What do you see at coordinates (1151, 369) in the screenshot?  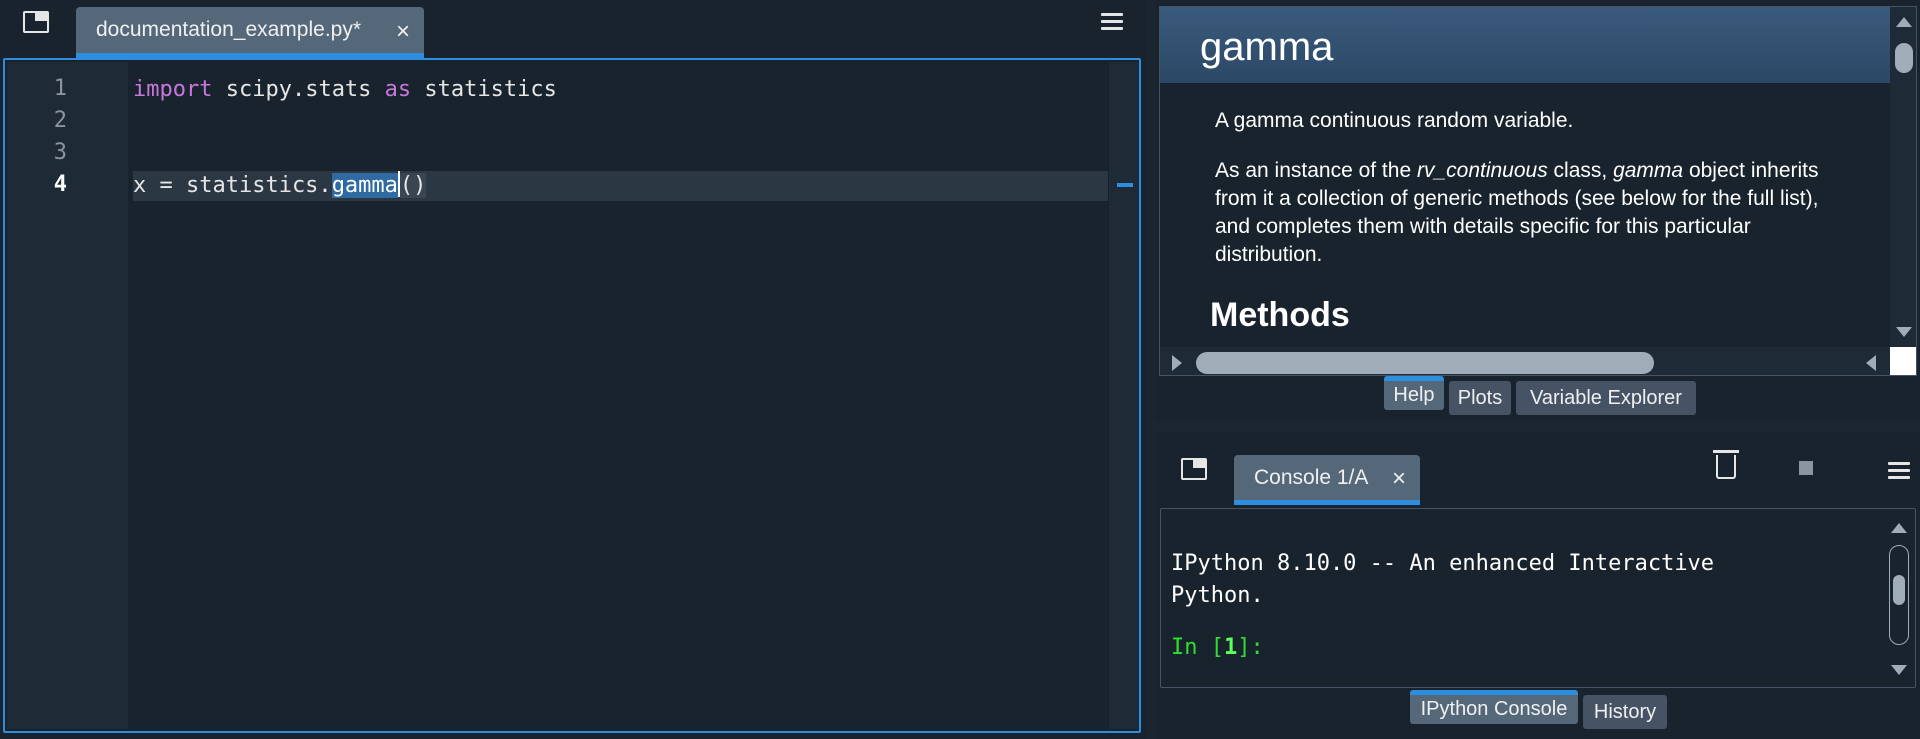 I see `vertical-splitter` at bounding box center [1151, 369].